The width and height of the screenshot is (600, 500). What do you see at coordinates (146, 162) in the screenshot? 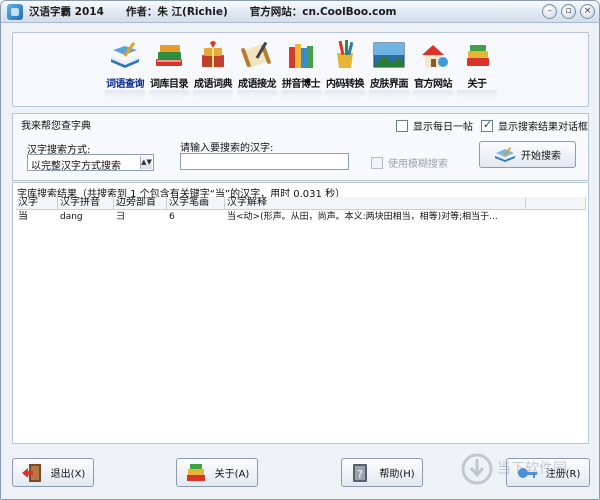
I see `dropdown-arrow-icon: ▲▼` at bounding box center [146, 162].